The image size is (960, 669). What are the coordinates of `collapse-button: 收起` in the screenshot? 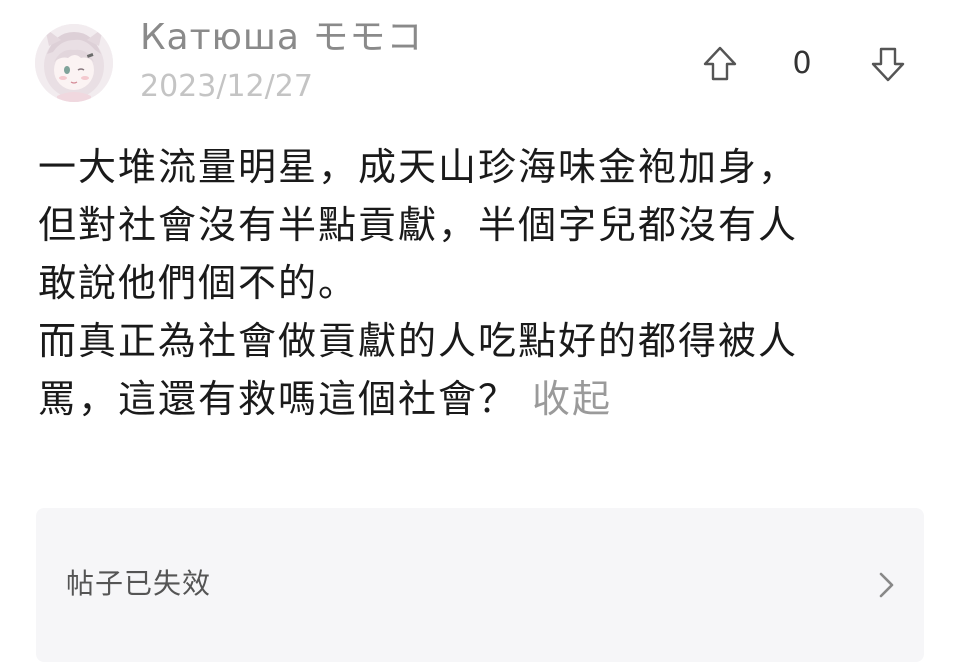 It's located at (572, 399).